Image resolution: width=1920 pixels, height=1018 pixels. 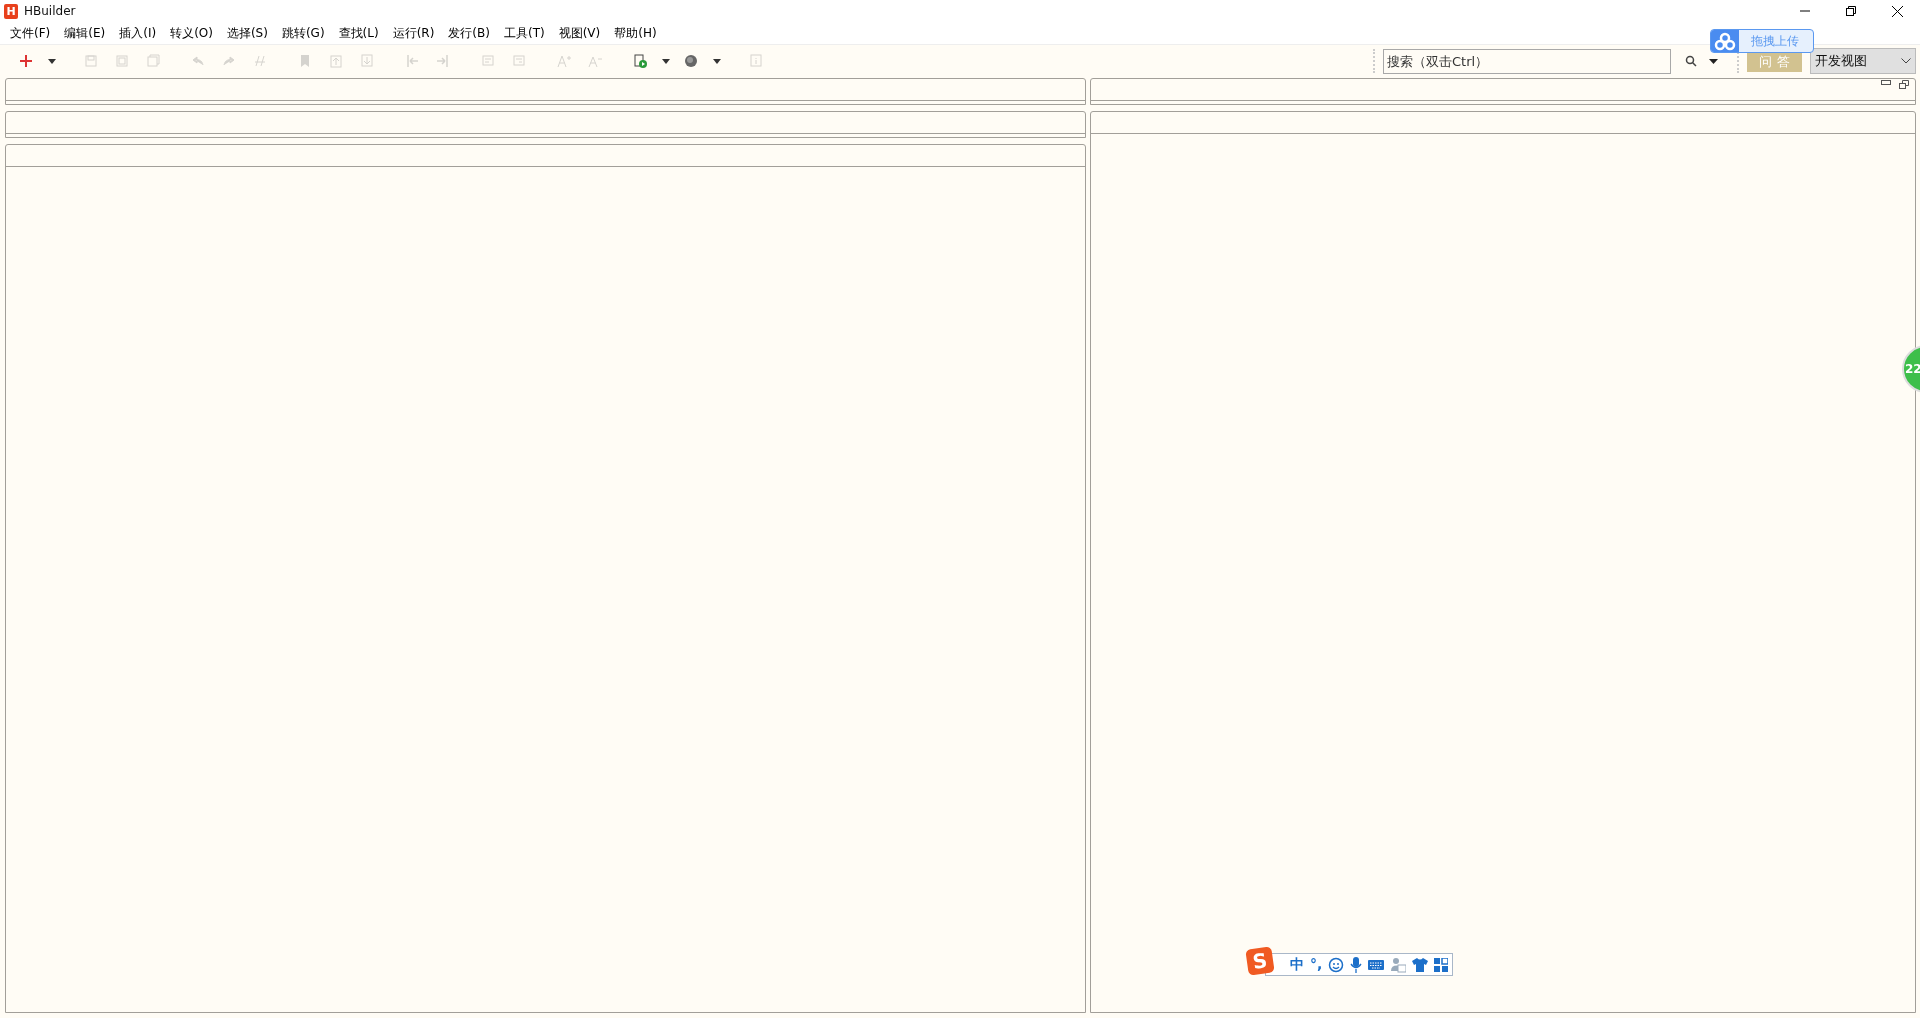 I want to click on uncomment-icon, so click(x=519, y=61).